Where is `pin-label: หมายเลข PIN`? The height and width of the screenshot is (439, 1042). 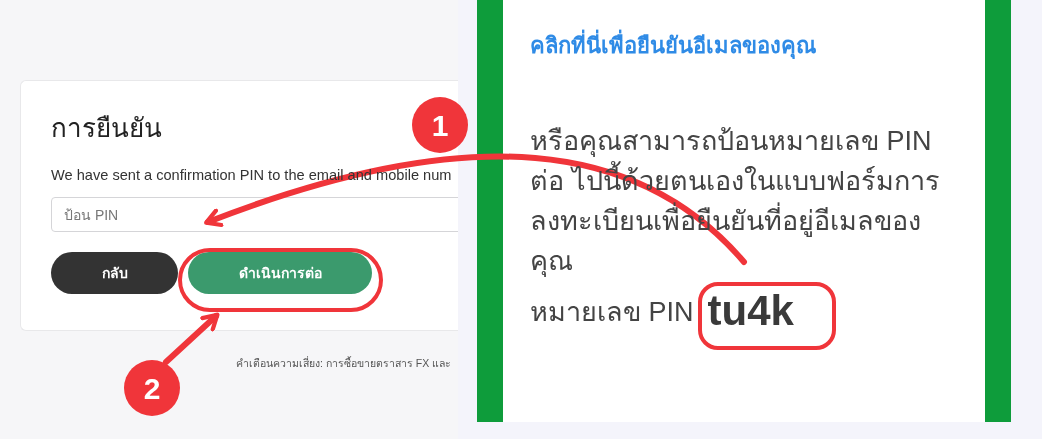
pin-label: หมายเลข PIN is located at coordinates (612, 312).